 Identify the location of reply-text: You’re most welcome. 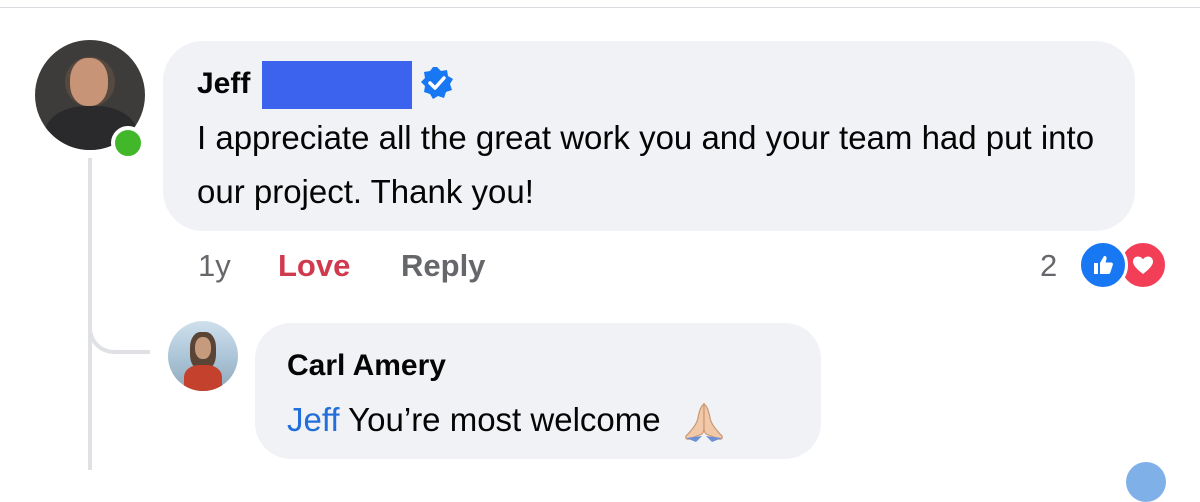
(504, 419).